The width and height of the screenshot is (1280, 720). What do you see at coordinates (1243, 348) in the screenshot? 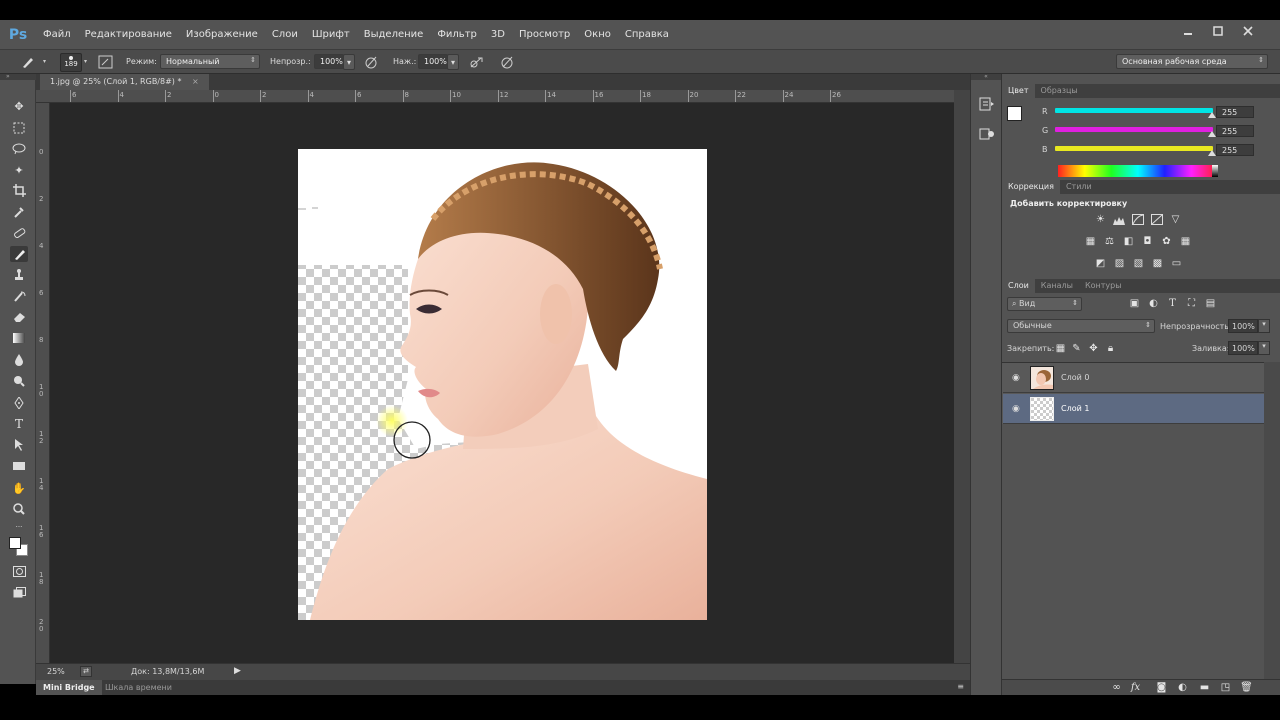
I see `fill-field: 100%` at bounding box center [1243, 348].